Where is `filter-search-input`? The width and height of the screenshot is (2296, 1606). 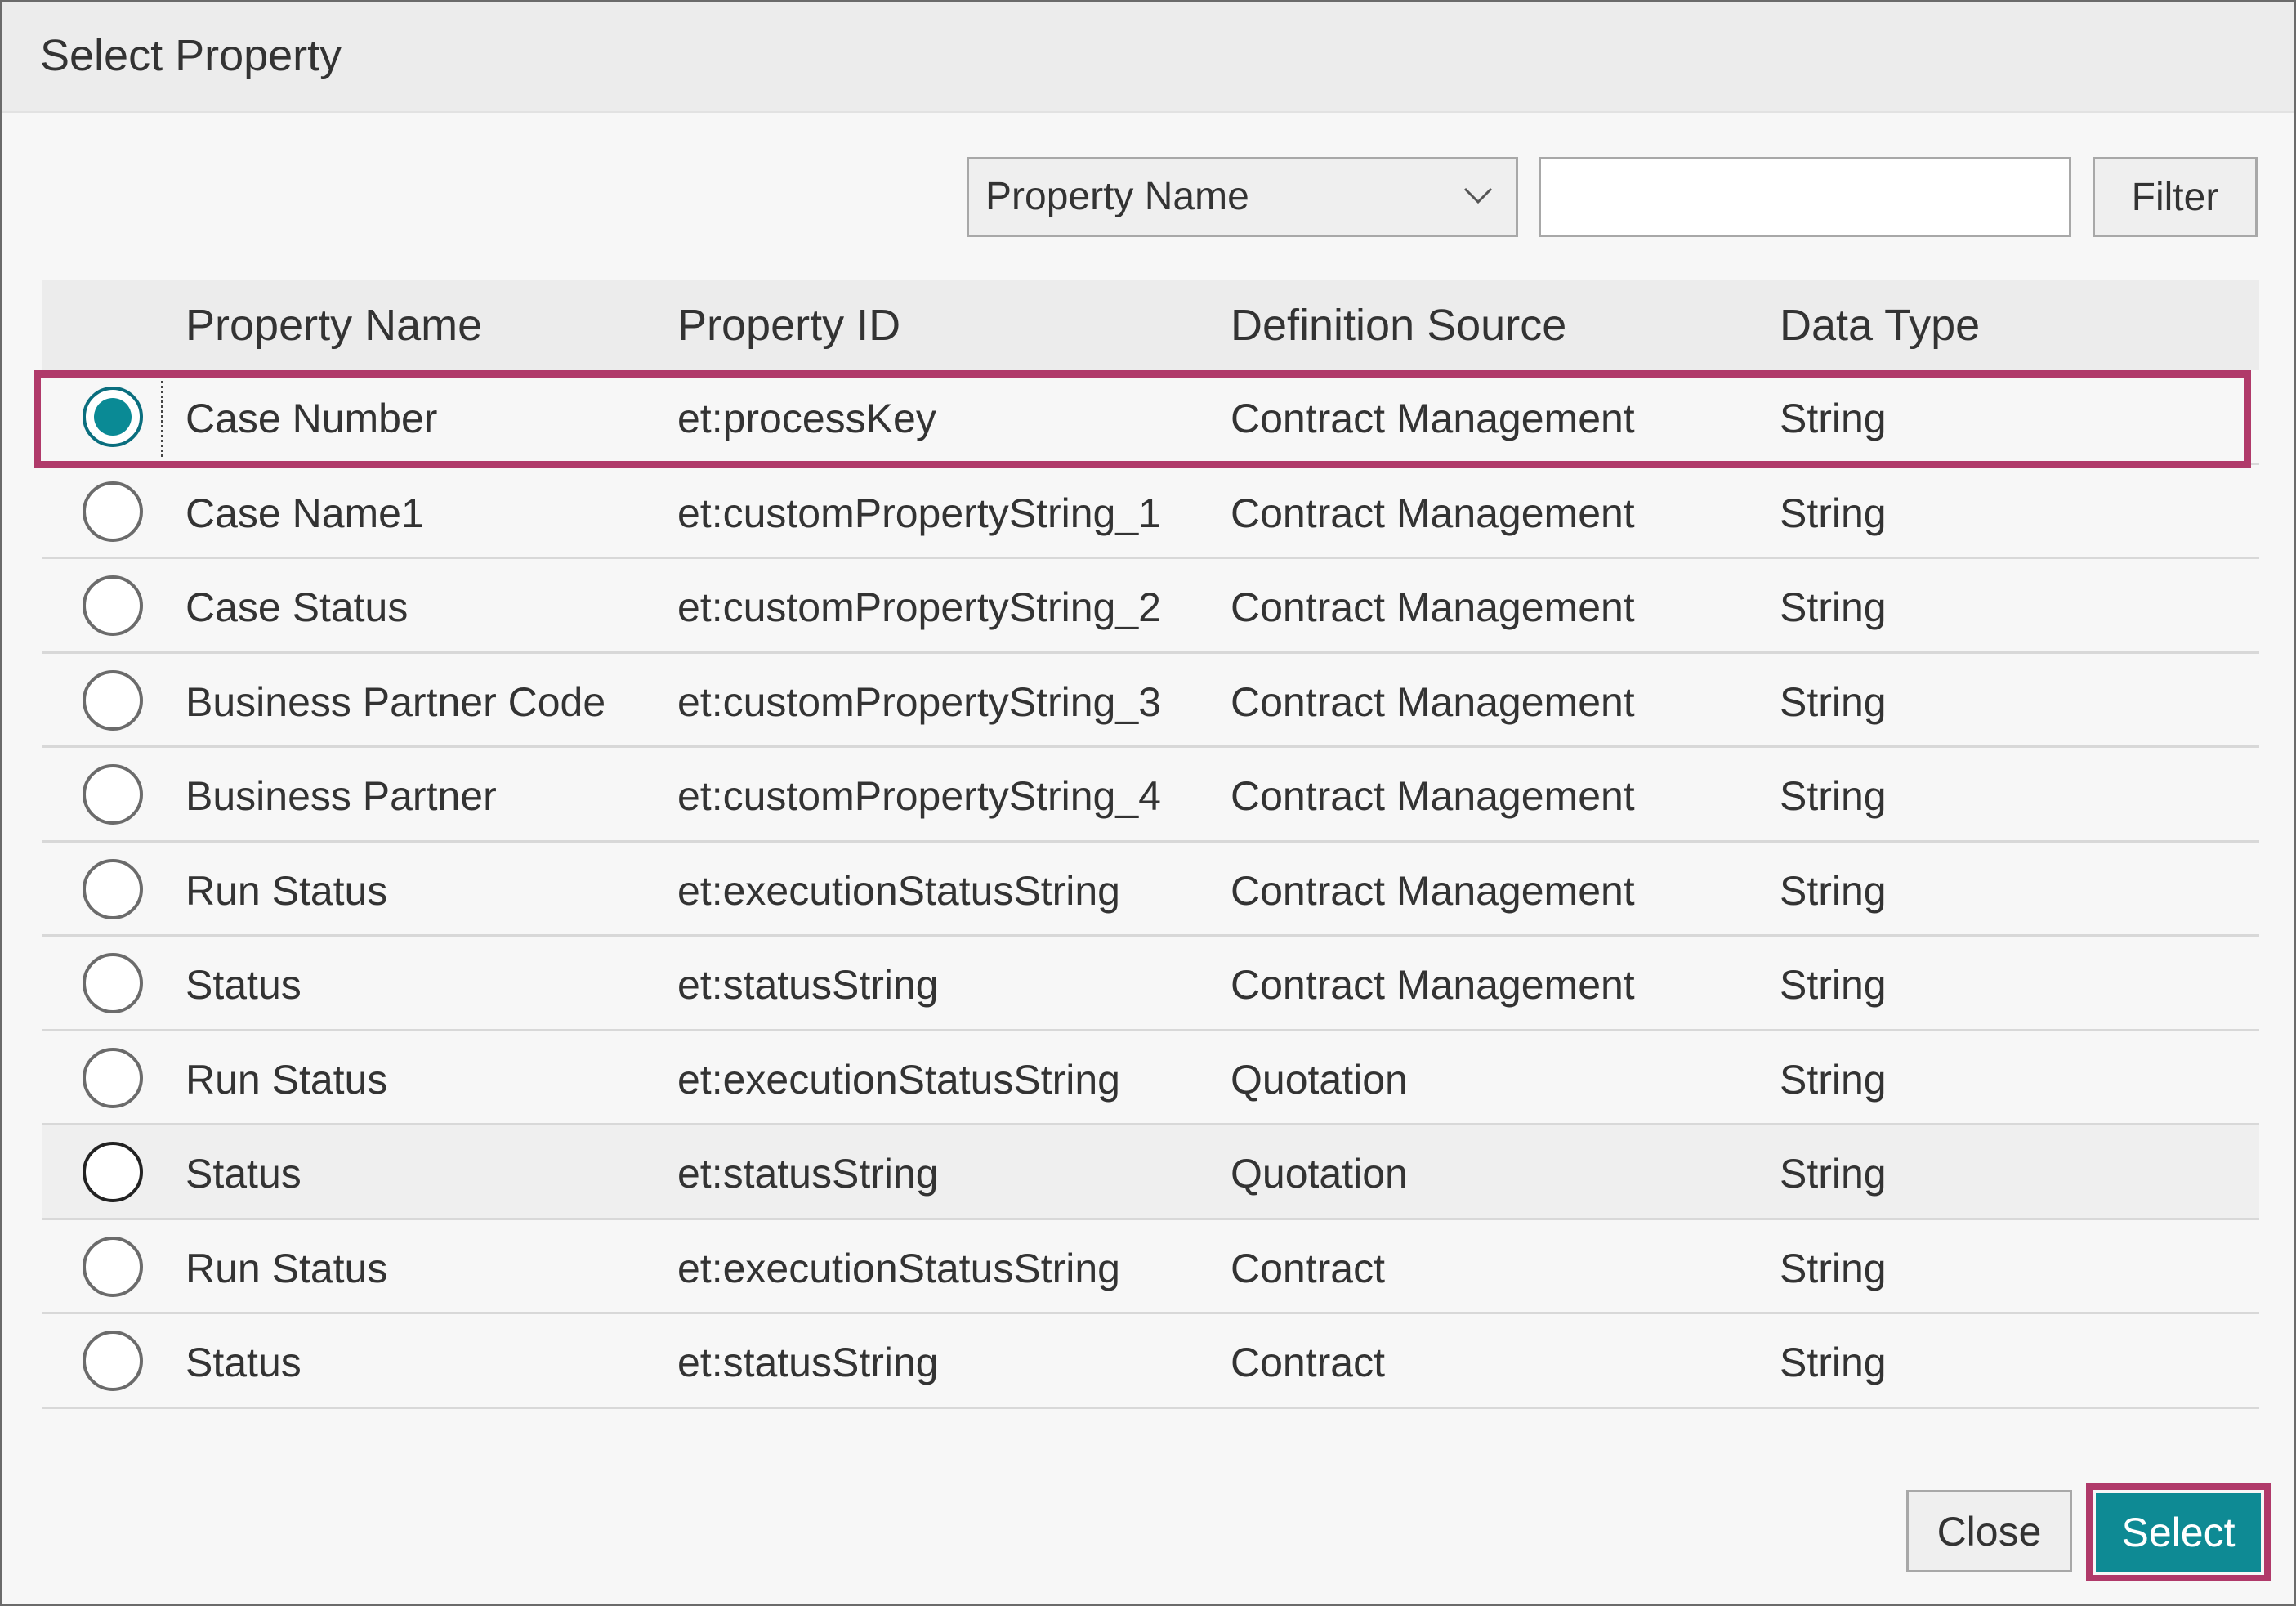
filter-search-input is located at coordinates (1805, 197).